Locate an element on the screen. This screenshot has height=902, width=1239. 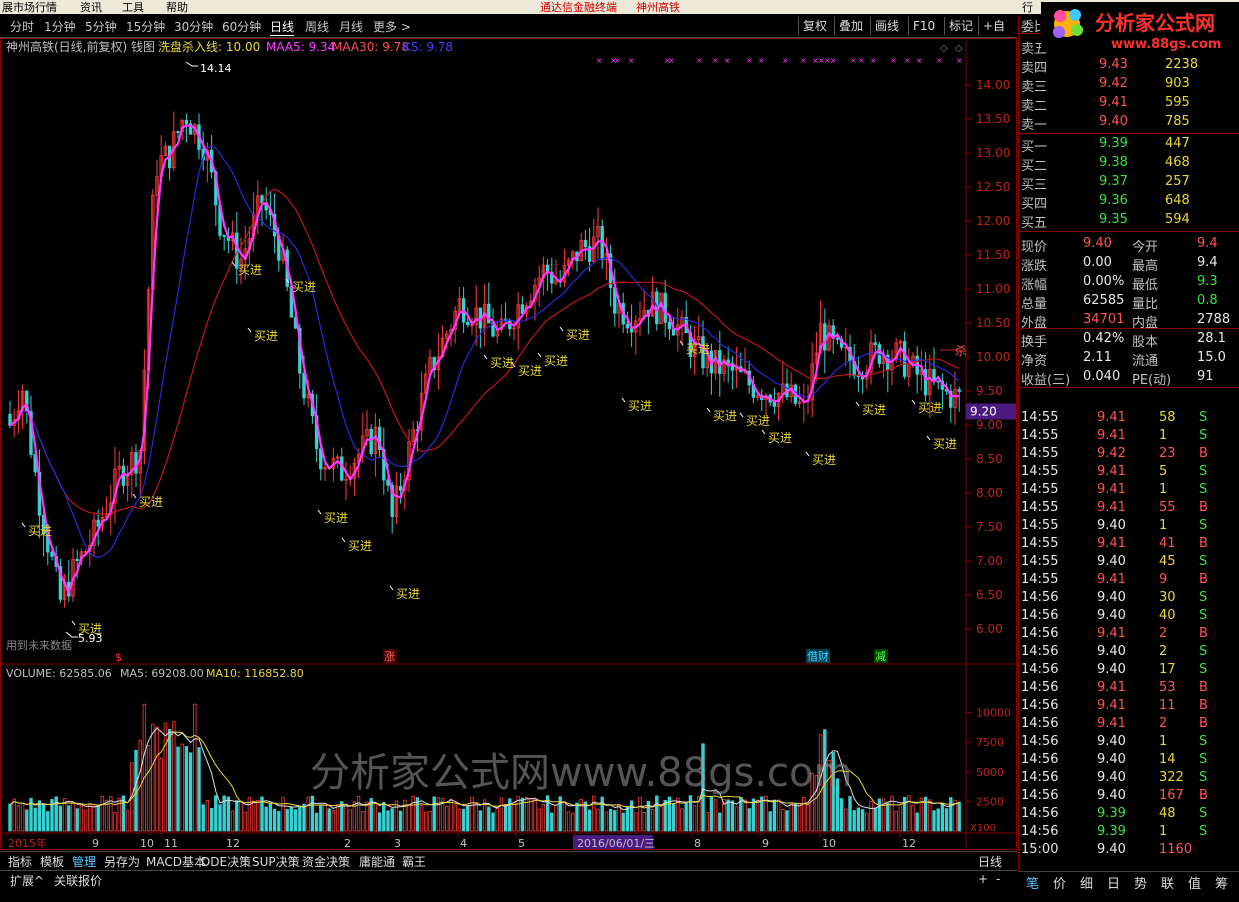
tick-volume: 9 is located at coordinates (1163, 579).